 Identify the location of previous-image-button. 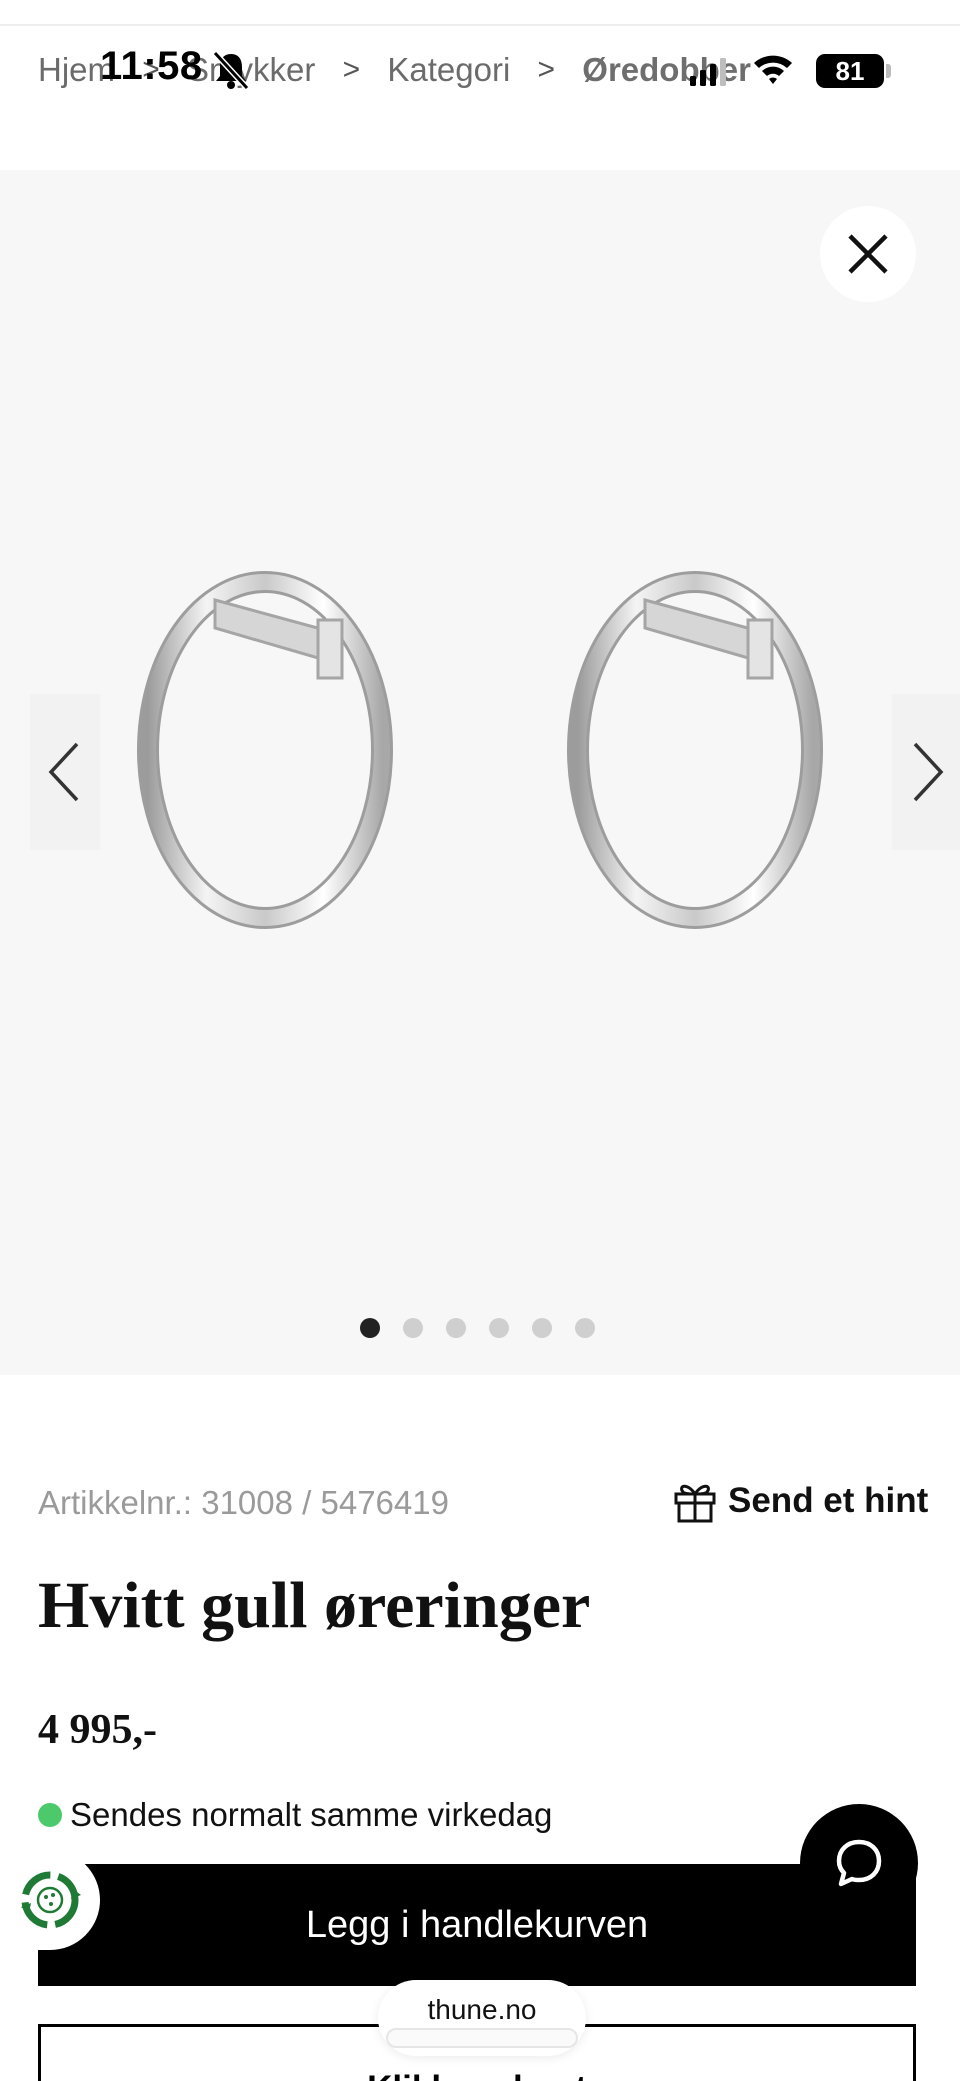
(65, 772).